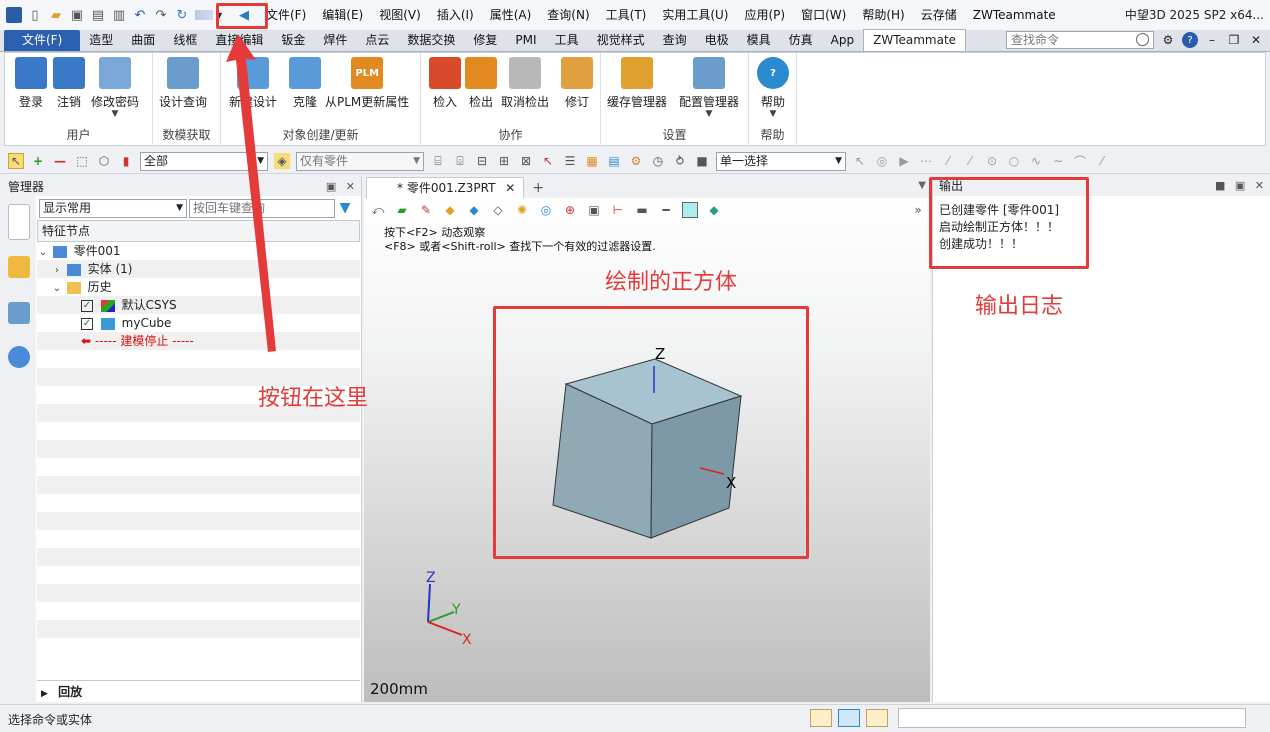 This screenshot has height=732, width=1270. Describe the element at coordinates (293, 40) in the screenshot. I see `tab-sheet-metal: 钣金` at that location.